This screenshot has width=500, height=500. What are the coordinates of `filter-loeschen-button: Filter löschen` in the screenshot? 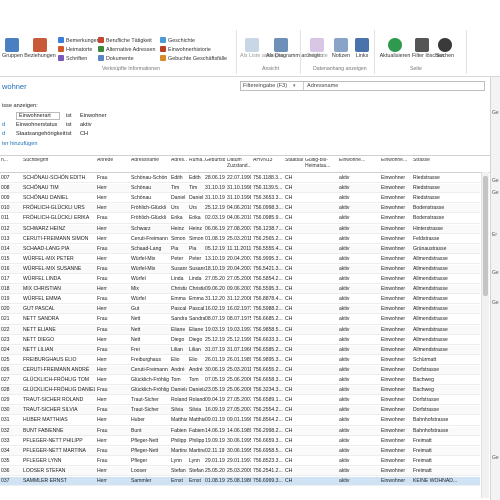 It's located at (428, 49).